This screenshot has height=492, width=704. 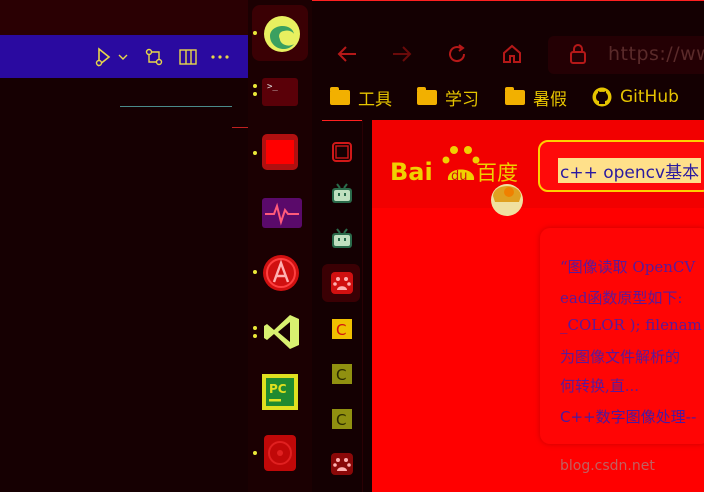 I want to click on tab-new-page, so click(x=342, y=152).